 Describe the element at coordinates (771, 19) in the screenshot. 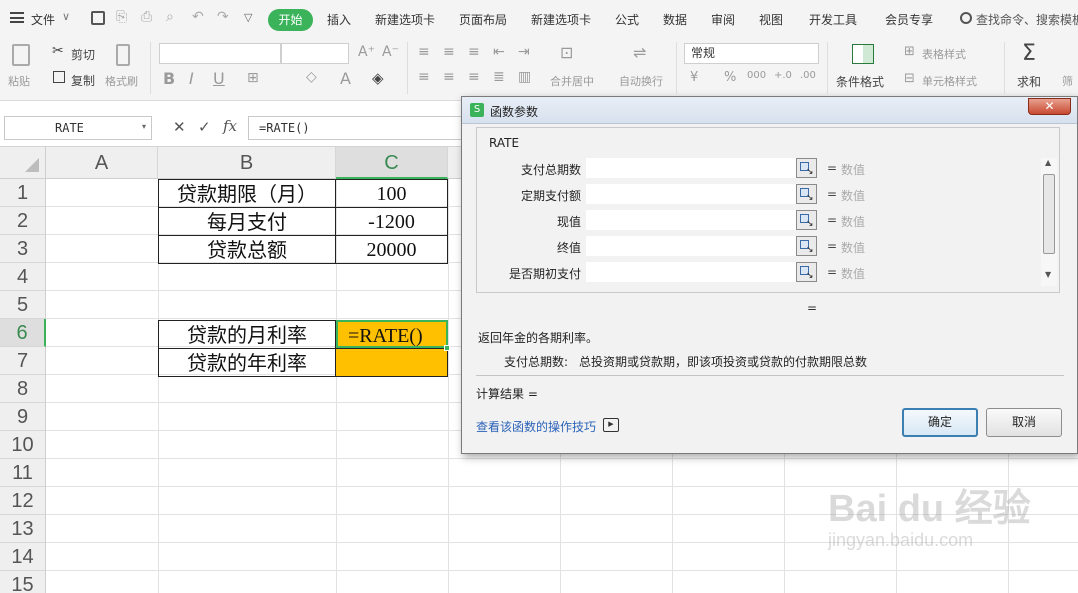

I see `tab-view: 视图` at that location.